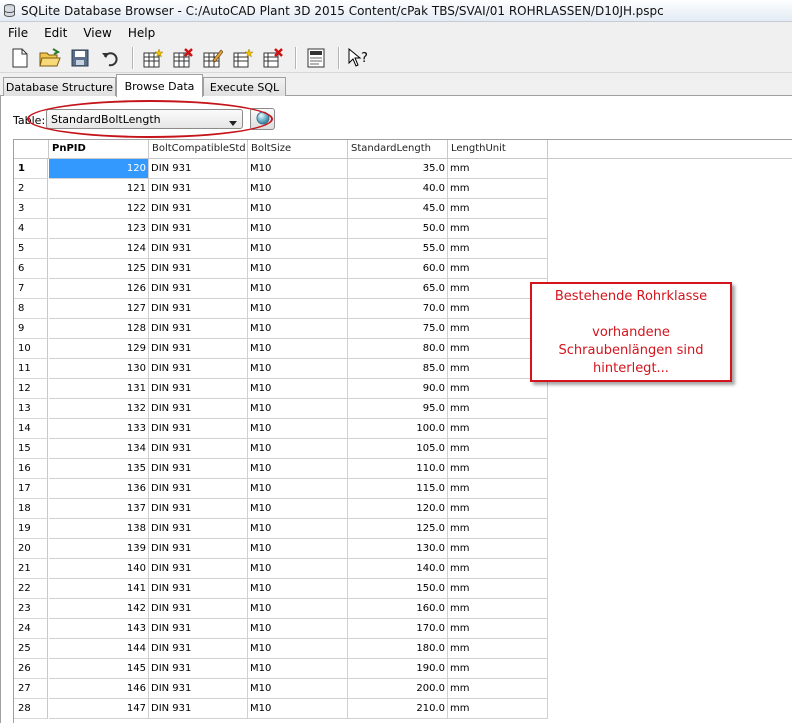 The image size is (792, 723). Describe the element at coordinates (398, 409) in the screenshot. I see `cell-standardlength: 95.0` at that location.